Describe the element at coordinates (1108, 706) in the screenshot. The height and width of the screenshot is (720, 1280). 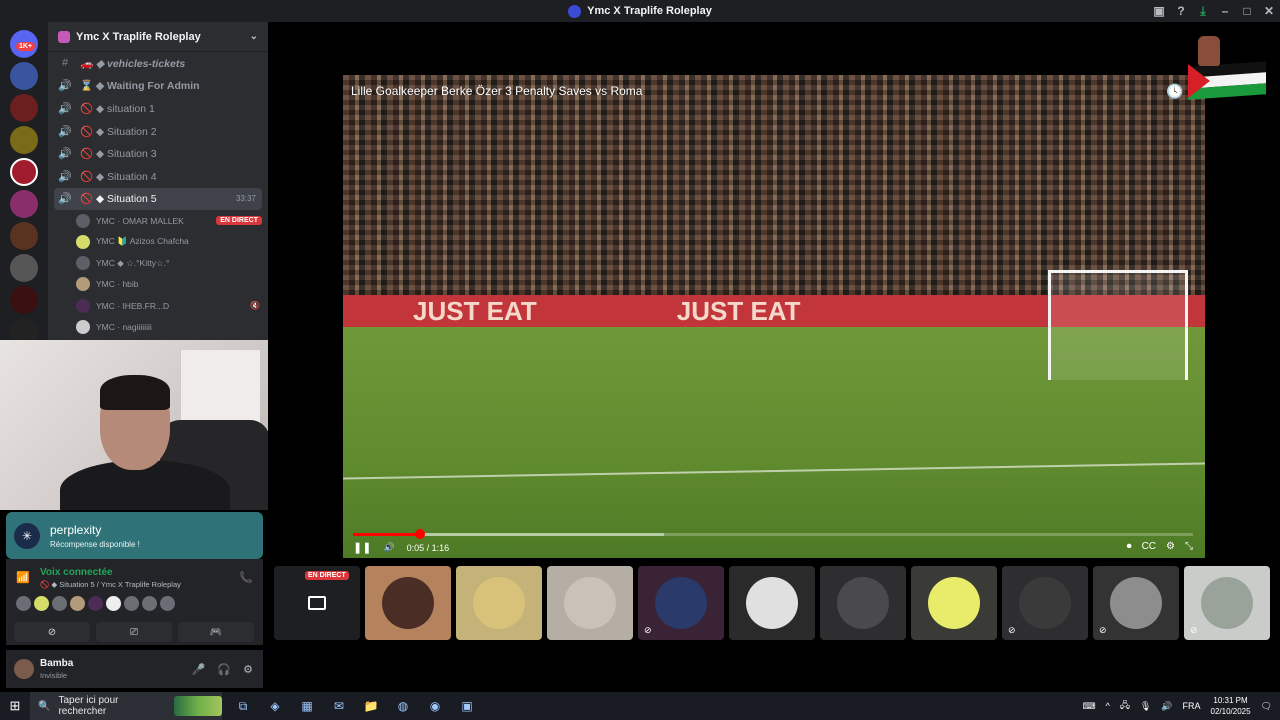
I see `chevron-up-icon: ^` at that location.